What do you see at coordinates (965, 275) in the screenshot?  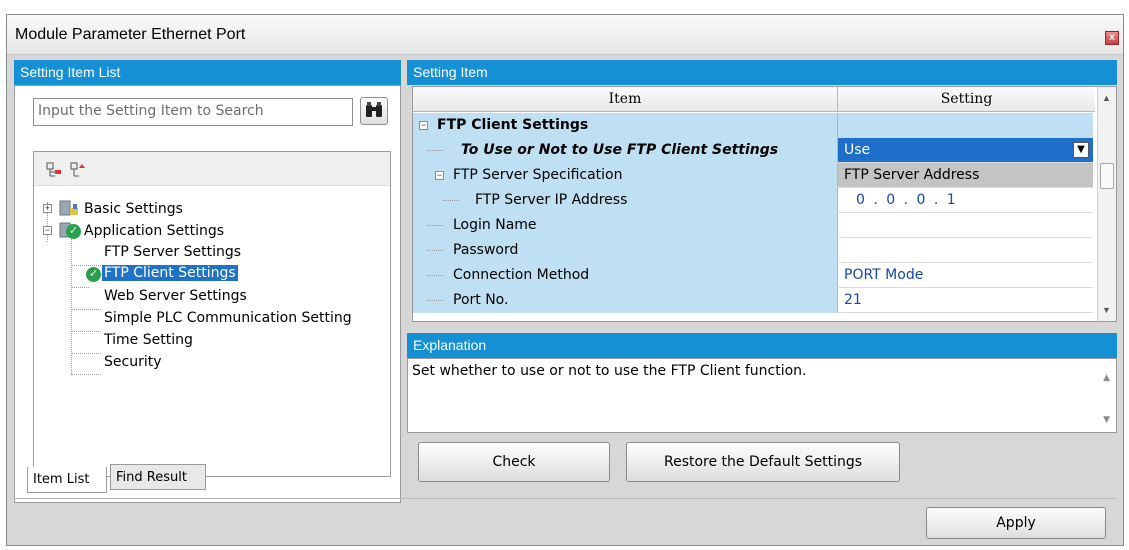 I see `setting-cell: PORT Mode` at bounding box center [965, 275].